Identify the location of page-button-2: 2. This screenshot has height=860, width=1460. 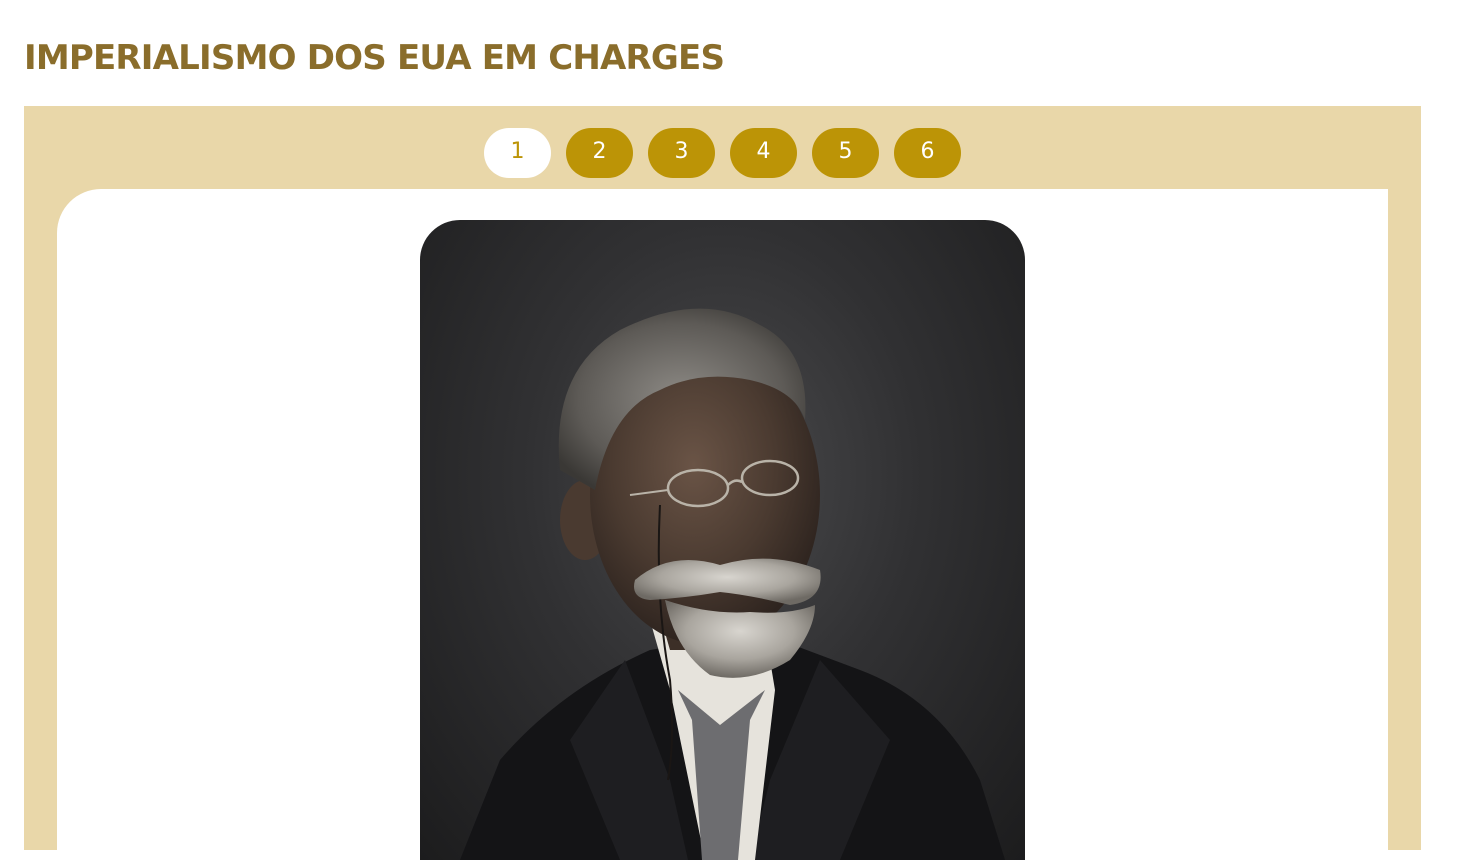
(599, 153).